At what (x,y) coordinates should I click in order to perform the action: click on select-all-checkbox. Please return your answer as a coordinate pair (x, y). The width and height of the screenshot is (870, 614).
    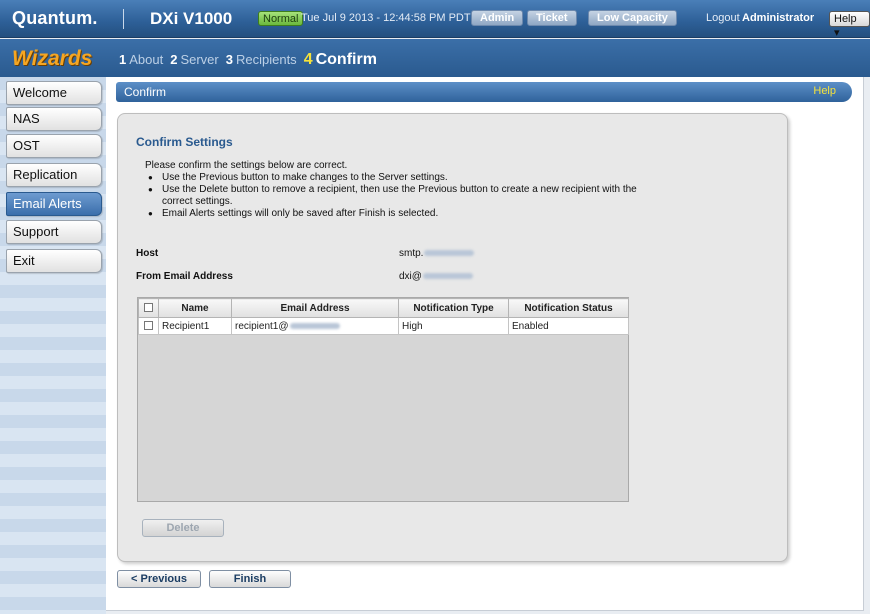
    Looking at the image, I should click on (148, 308).